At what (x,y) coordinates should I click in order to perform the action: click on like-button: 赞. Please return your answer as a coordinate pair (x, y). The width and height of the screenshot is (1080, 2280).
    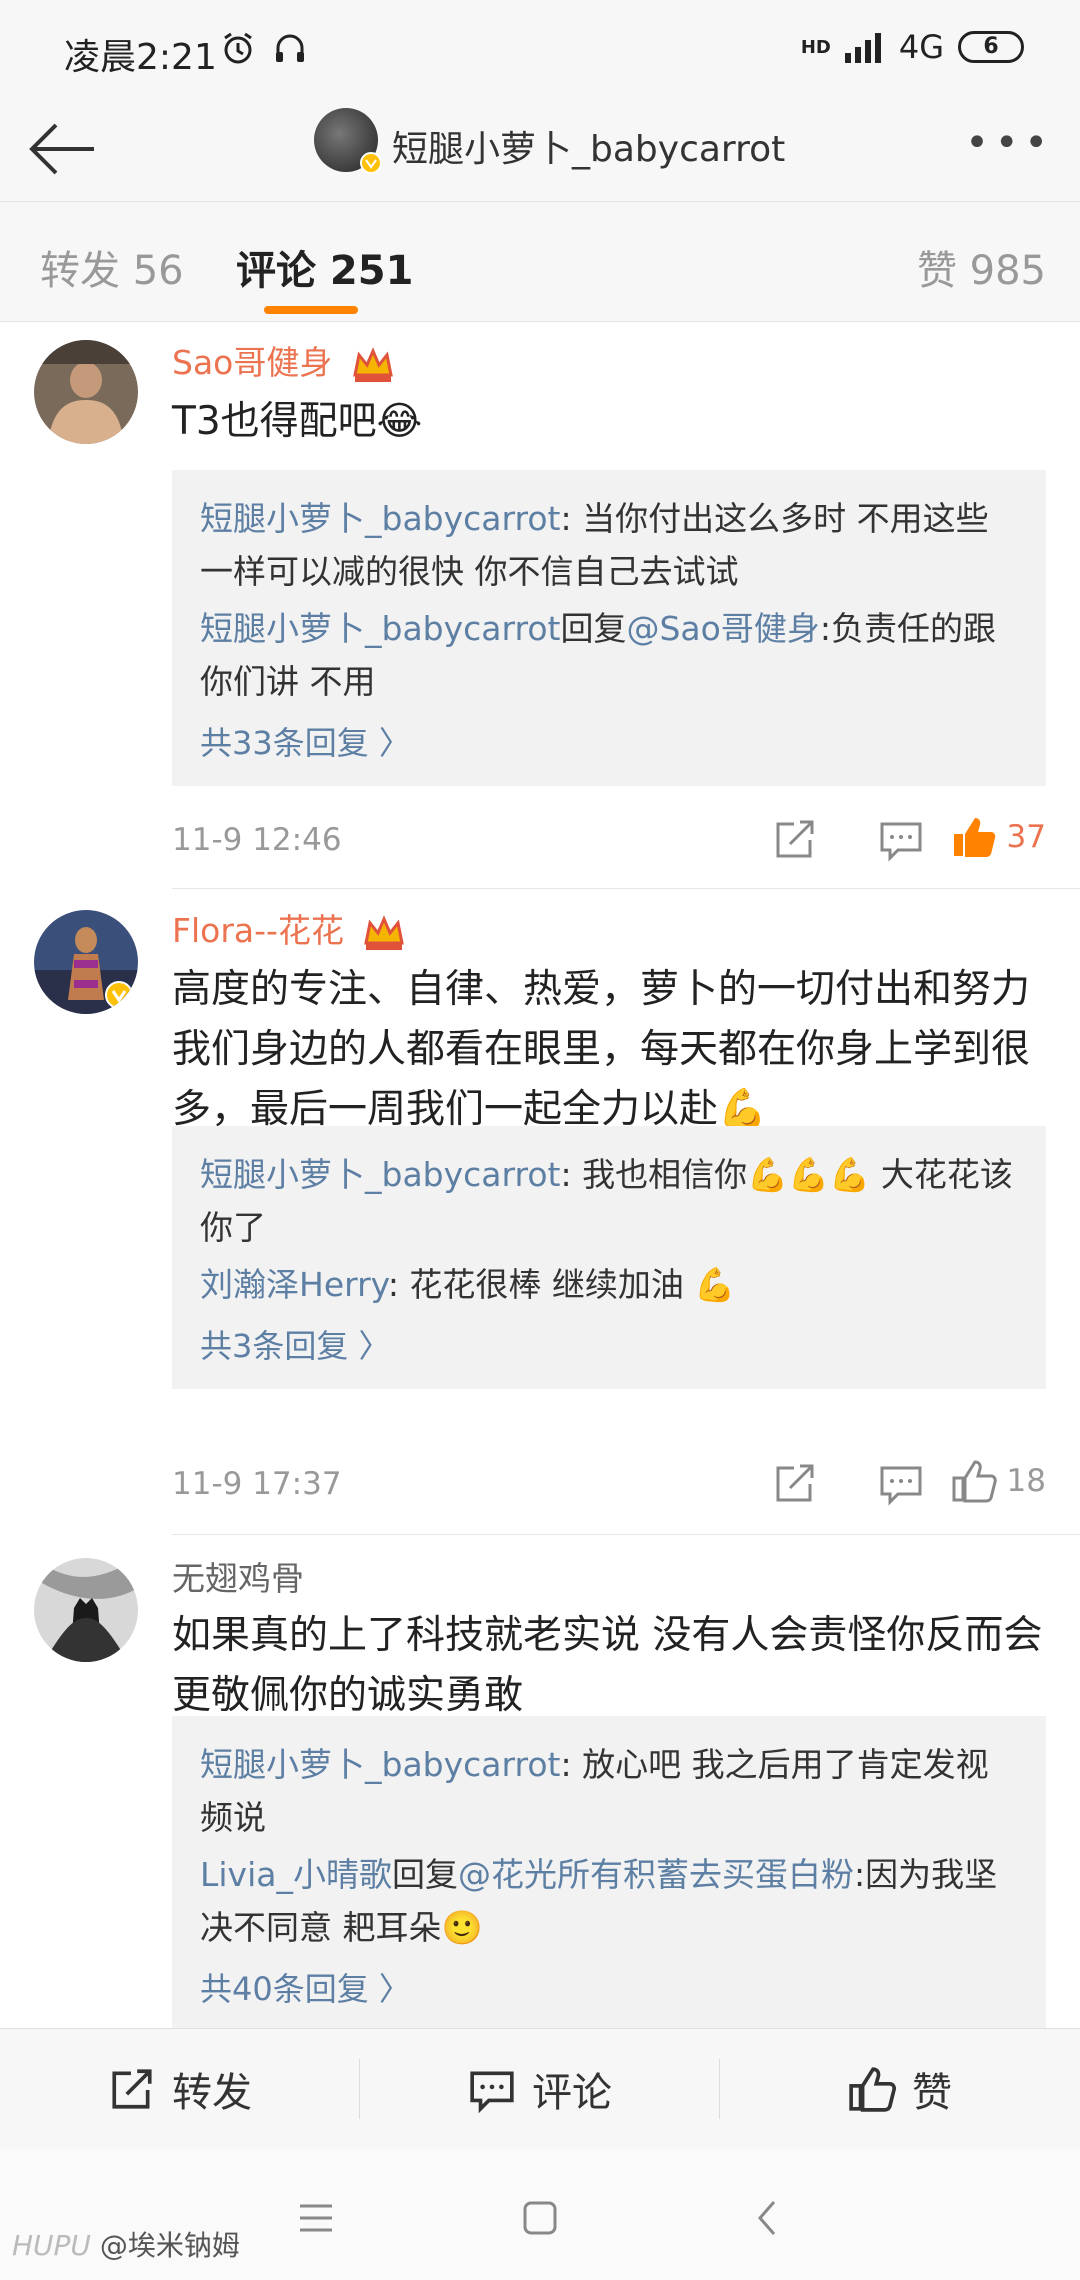
    Looking at the image, I should click on (900, 2089).